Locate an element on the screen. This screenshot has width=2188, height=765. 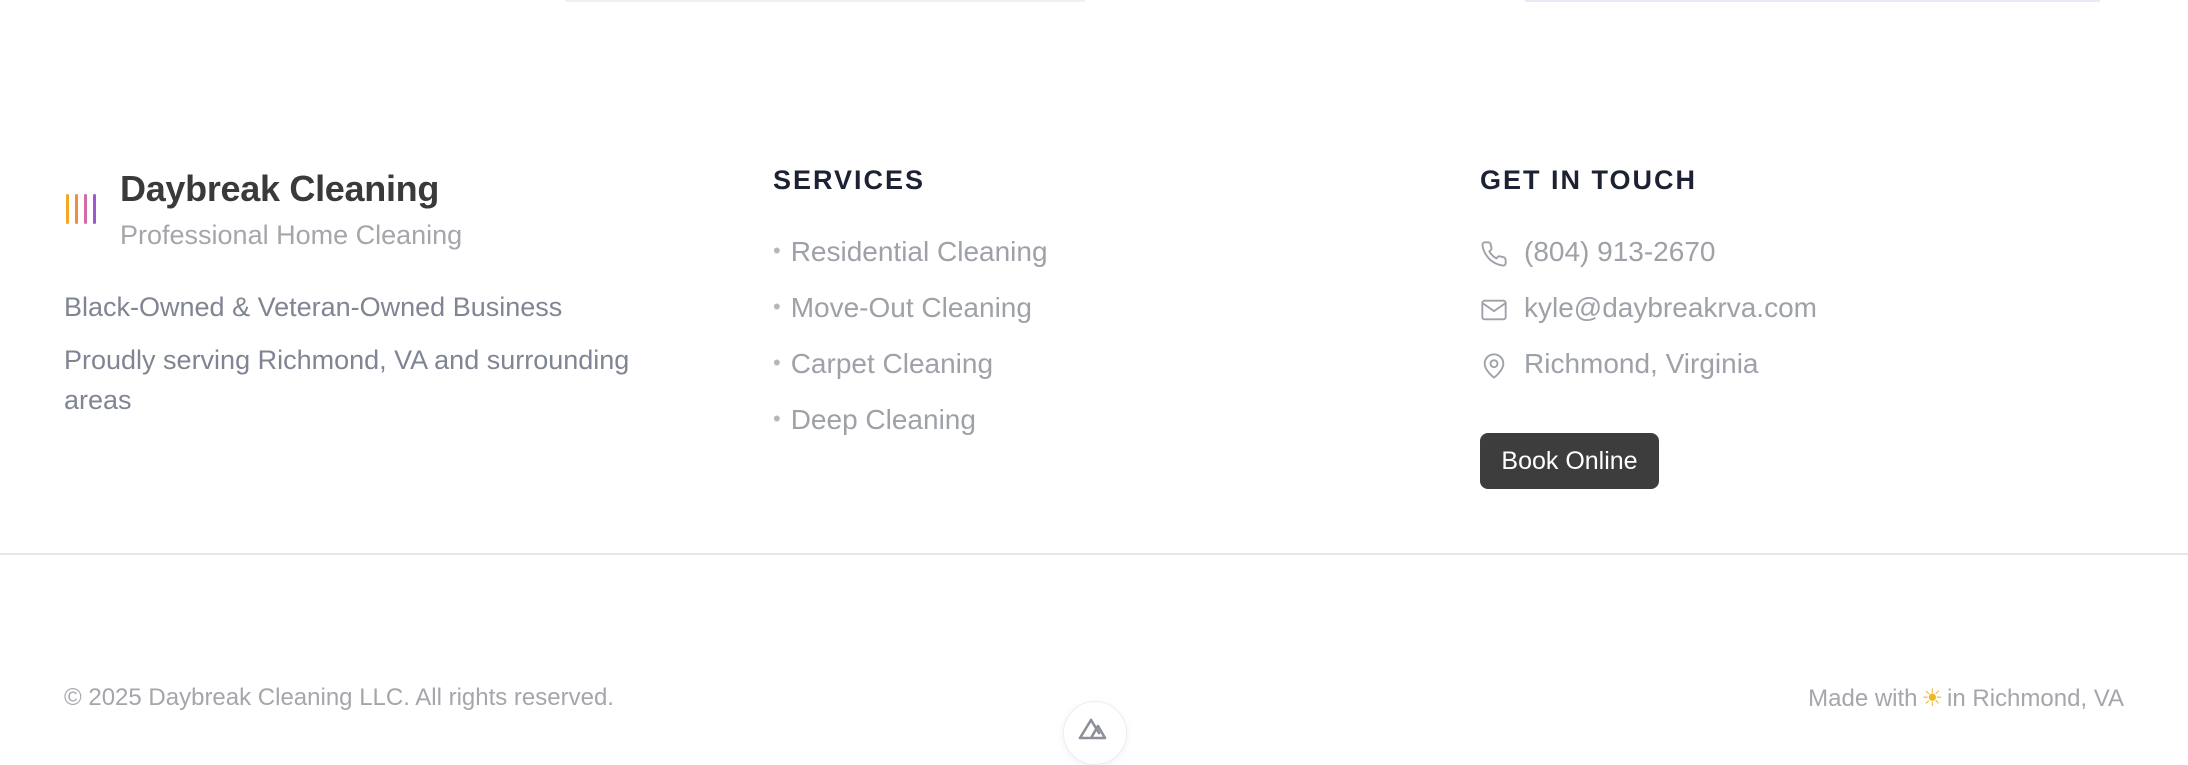
book-online-button: Book Online is located at coordinates (1569, 461).